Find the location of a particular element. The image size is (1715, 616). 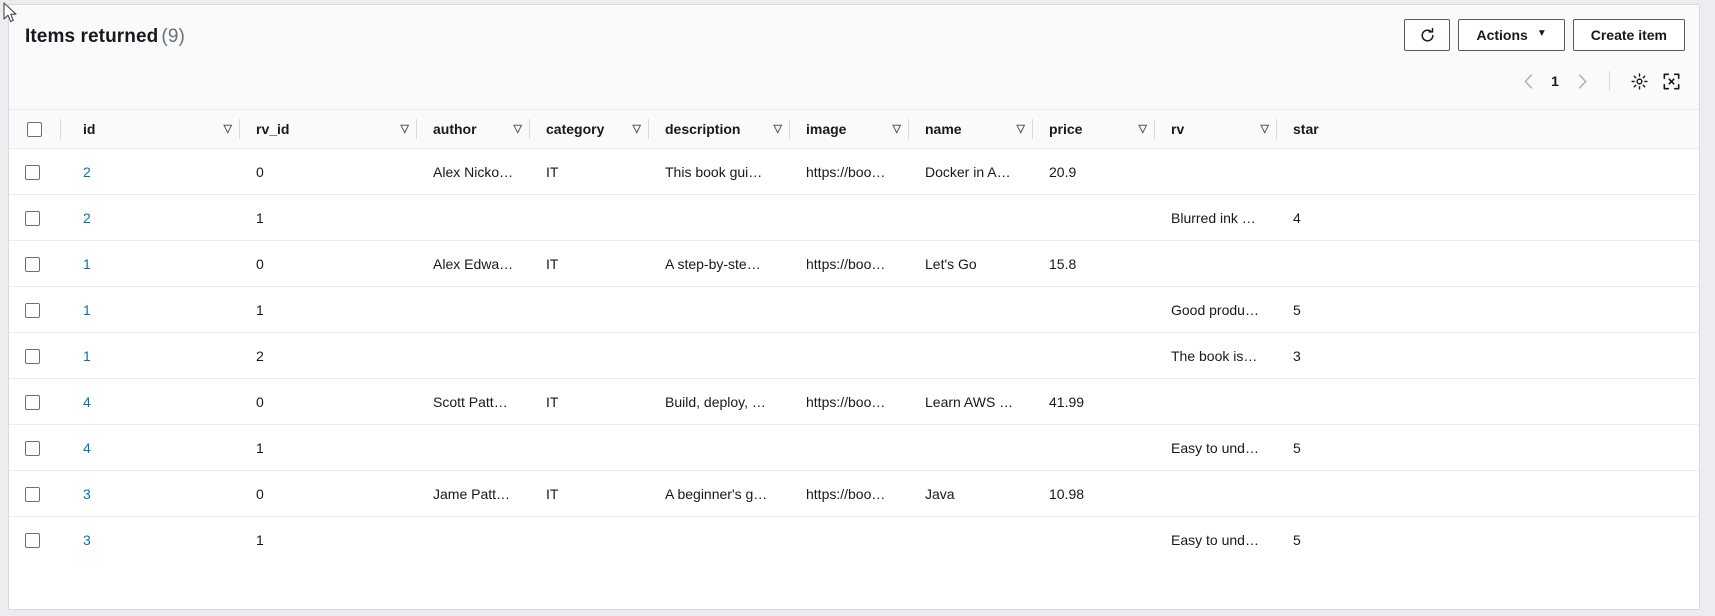

sort-icon-price: ▽ is located at coordinates (1143, 129).